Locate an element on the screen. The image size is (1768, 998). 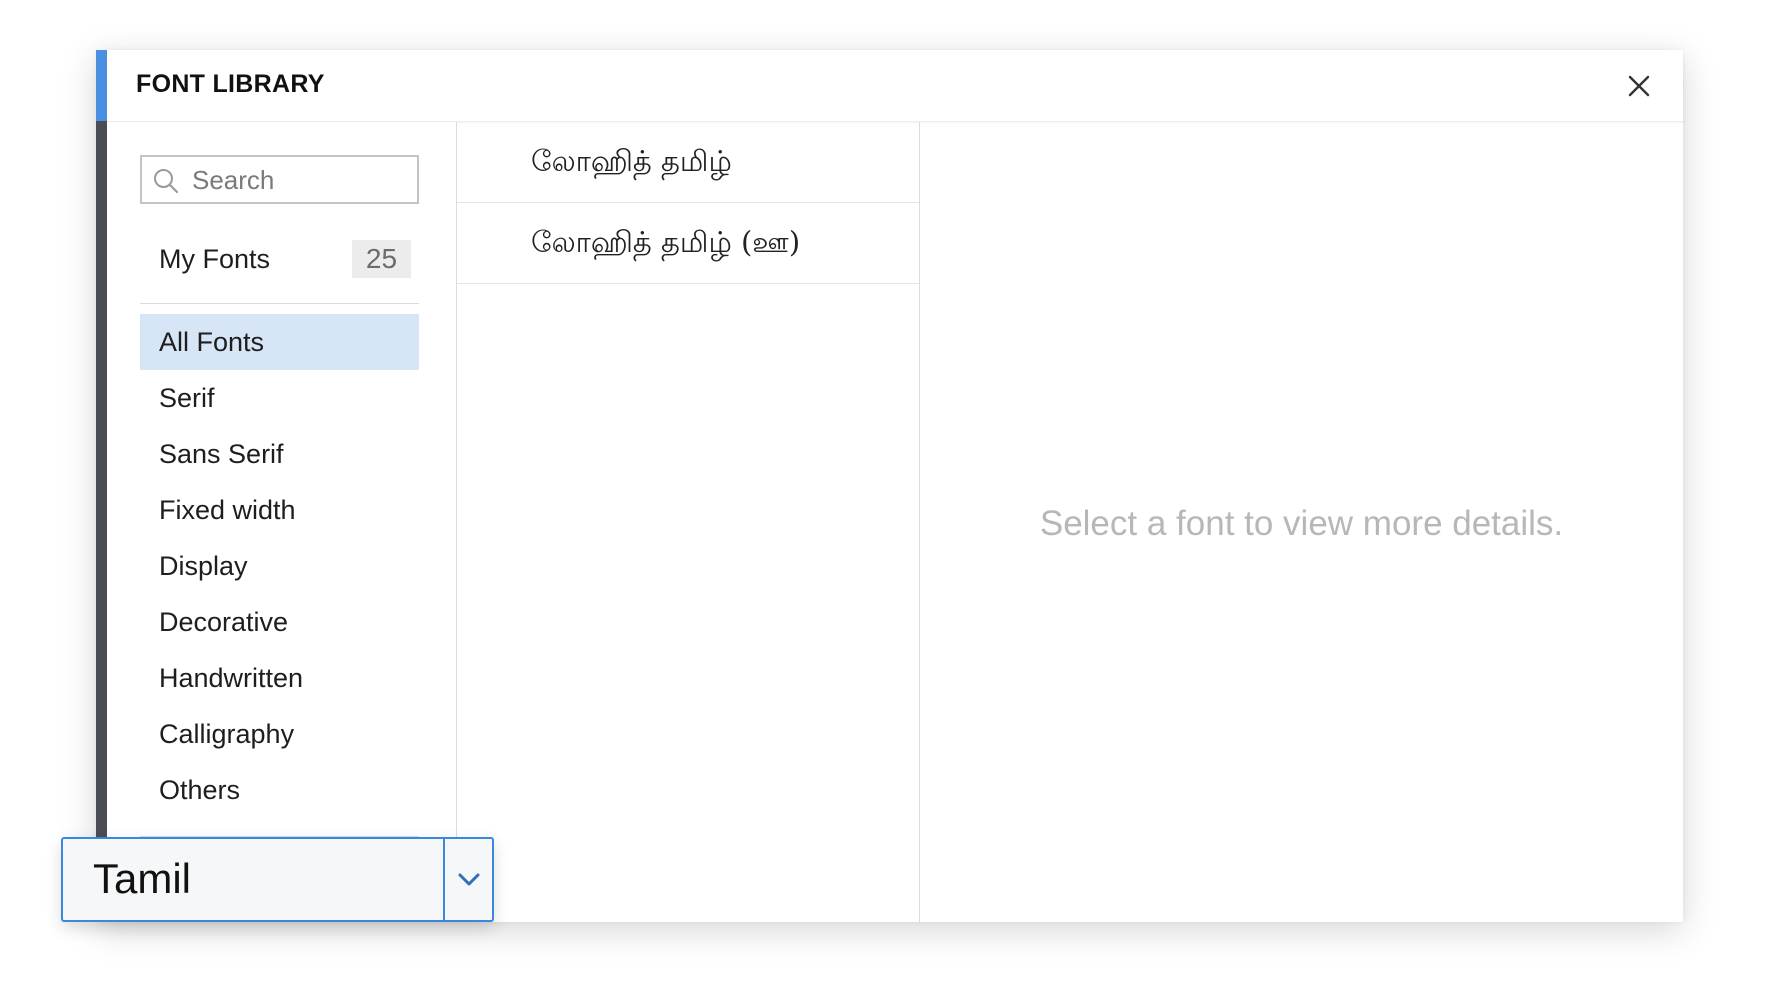
left-strip is located at coordinates (101, 521).